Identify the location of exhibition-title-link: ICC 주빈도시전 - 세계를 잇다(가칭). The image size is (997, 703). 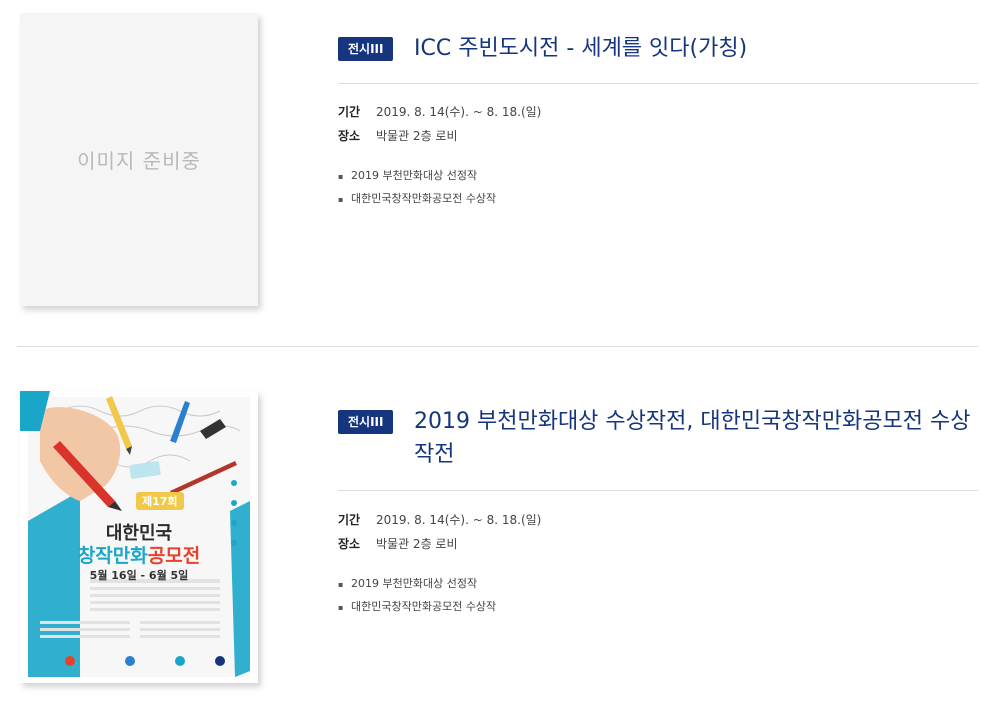
(694, 48).